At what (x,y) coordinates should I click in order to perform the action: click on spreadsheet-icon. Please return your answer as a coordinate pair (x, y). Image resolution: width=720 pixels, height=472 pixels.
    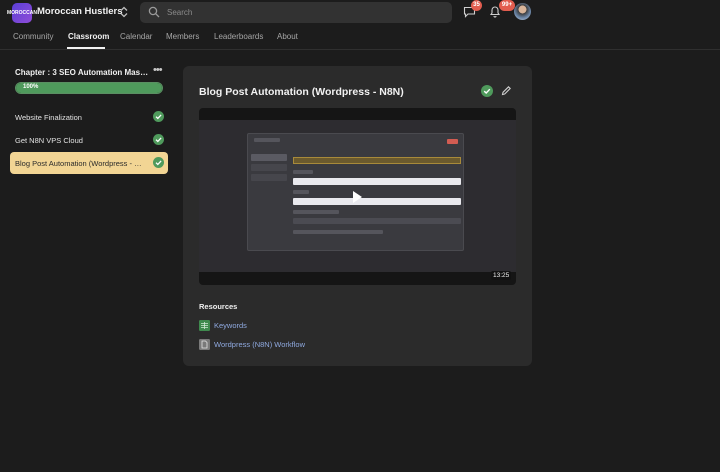
    Looking at the image, I should click on (204, 325).